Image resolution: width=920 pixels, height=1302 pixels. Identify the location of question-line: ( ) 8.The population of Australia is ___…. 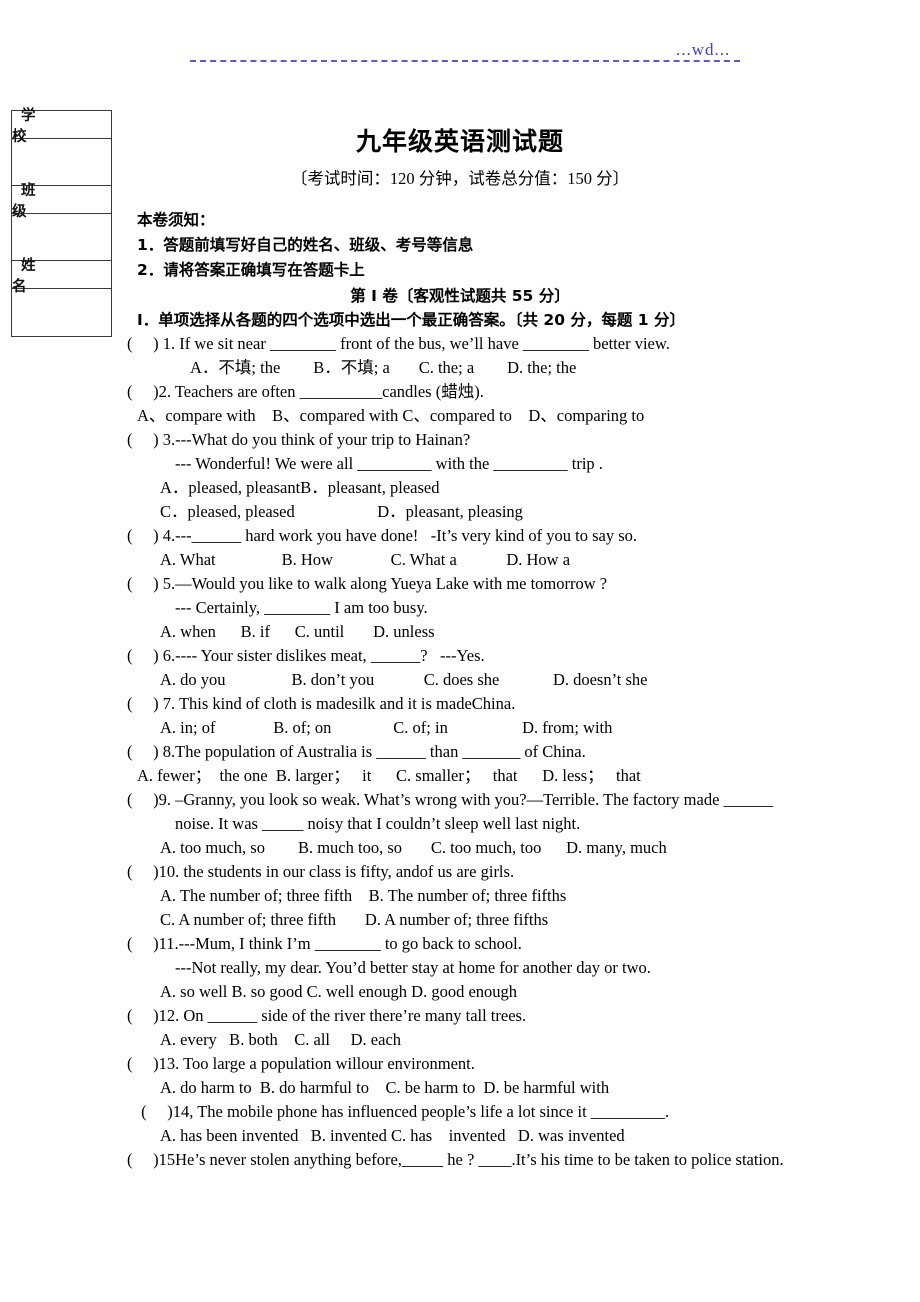
(356, 751).